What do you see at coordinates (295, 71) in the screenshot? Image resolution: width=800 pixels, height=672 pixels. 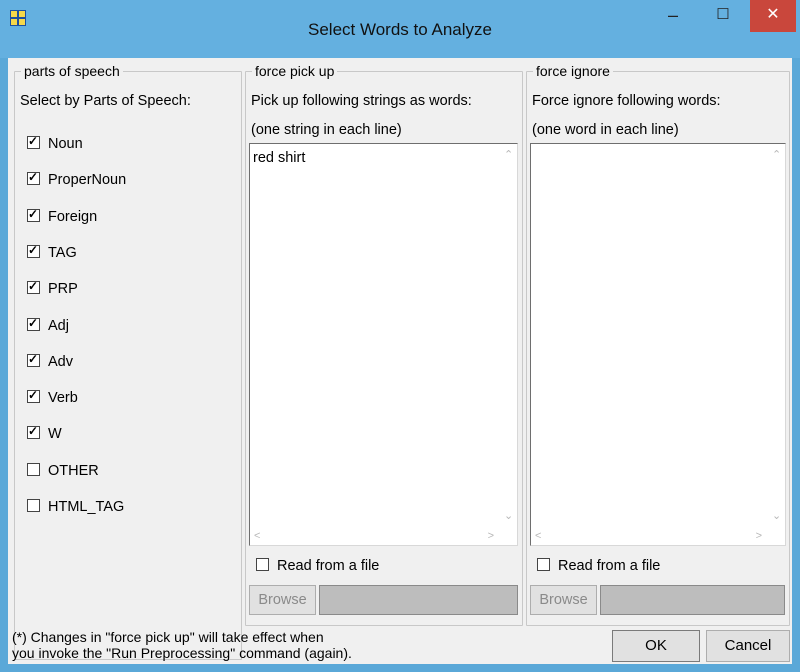 I see `force-pick-up-legend: force pick up` at bounding box center [295, 71].